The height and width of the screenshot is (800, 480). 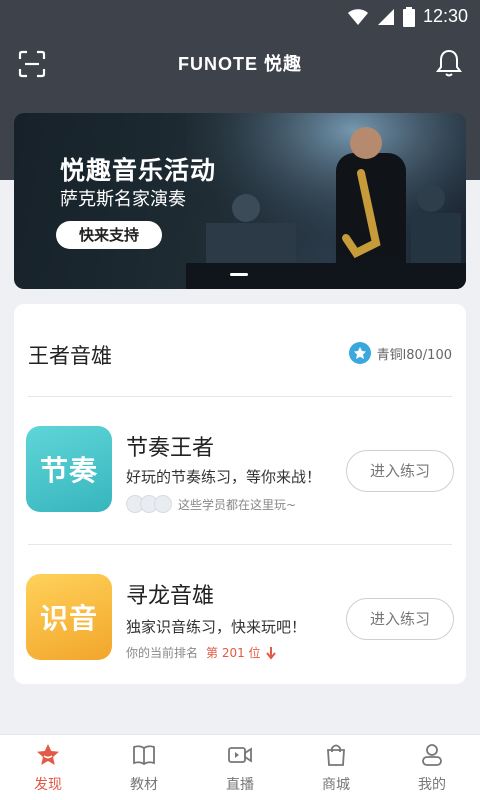 What do you see at coordinates (144, 754) in the screenshot?
I see `book-icon` at bounding box center [144, 754].